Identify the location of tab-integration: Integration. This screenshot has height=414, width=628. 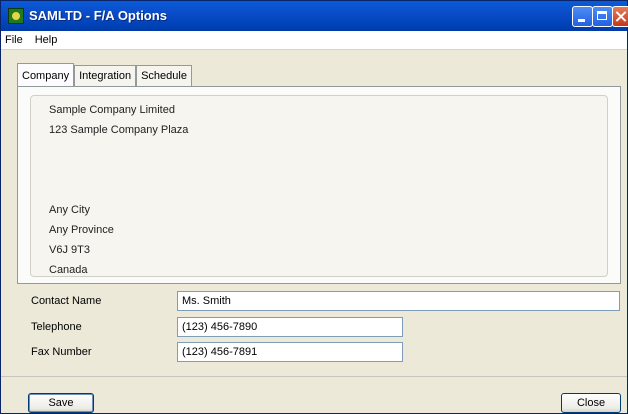
(105, 75).